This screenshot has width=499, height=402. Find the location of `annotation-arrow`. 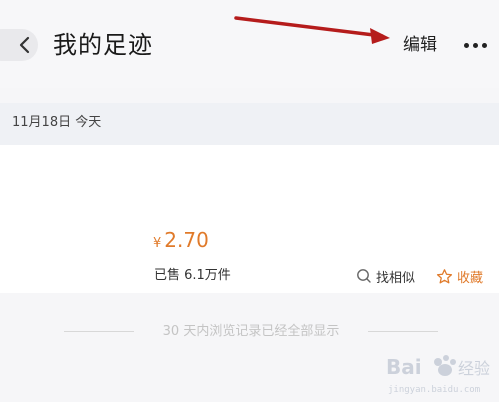

annotation-arrow is located at coordinates (312, 30).